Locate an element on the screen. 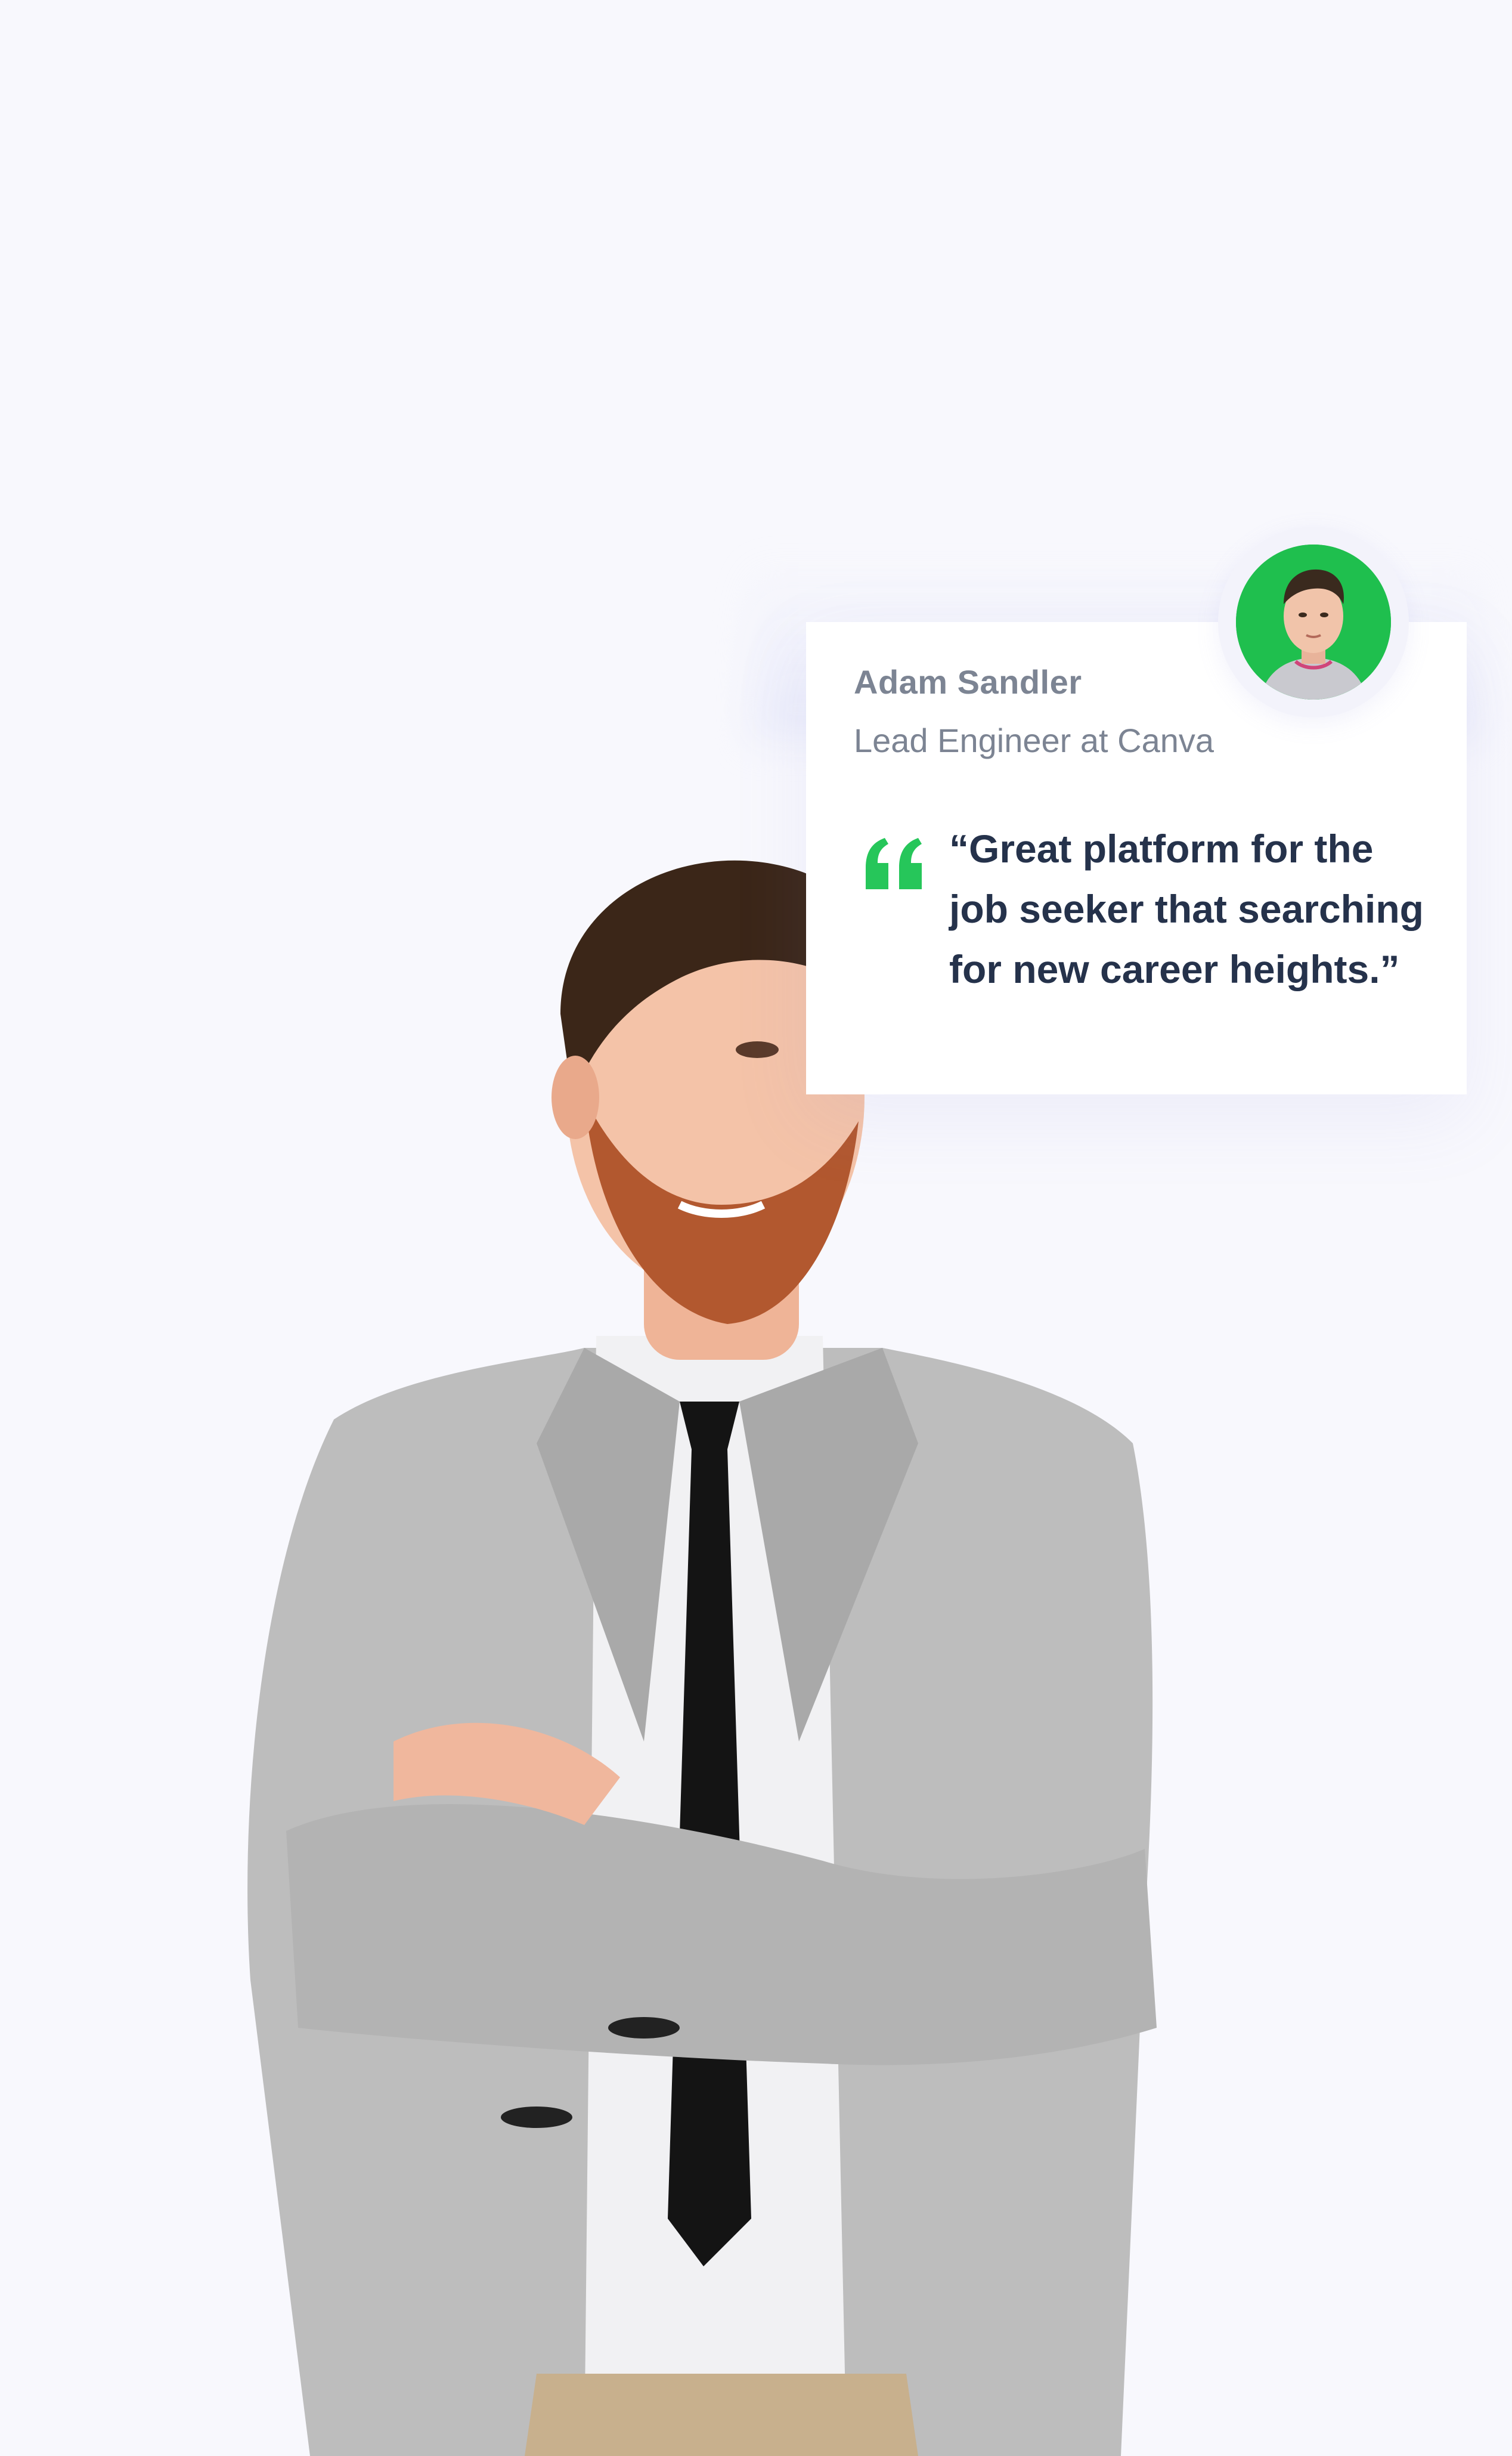  quote-icon is located at coordinates (895, 863).